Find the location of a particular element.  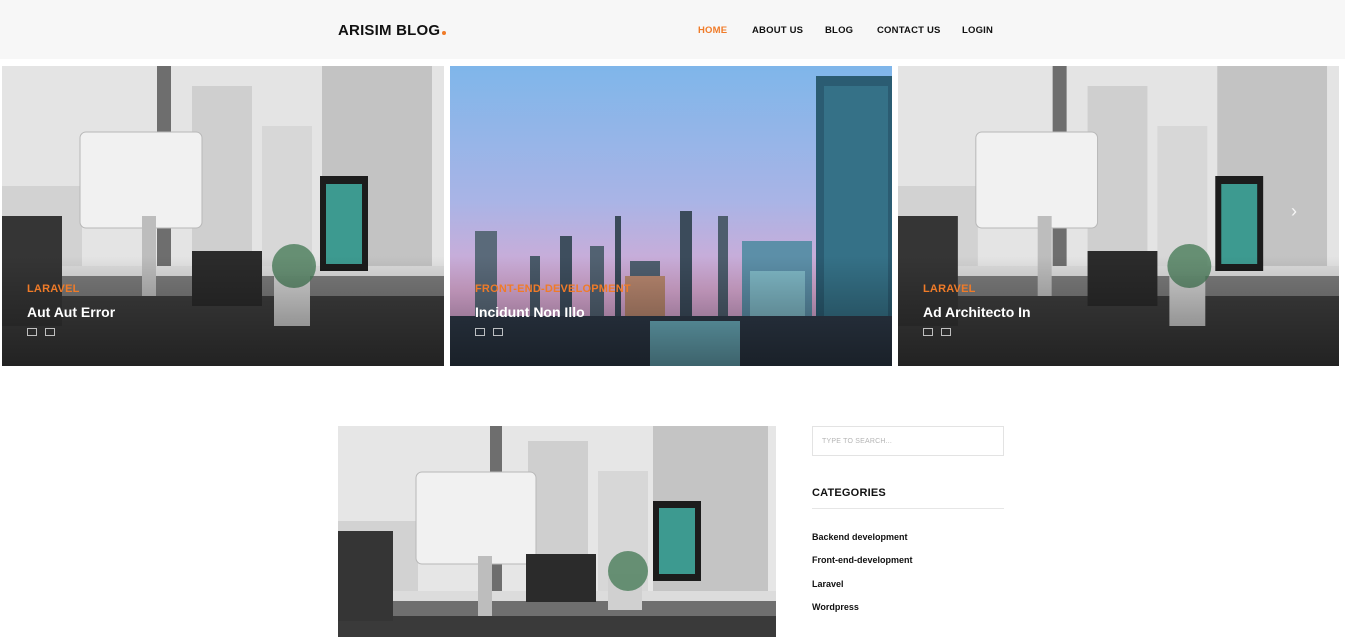

nav-login: LOGIN is located at coordinates (977, 30).